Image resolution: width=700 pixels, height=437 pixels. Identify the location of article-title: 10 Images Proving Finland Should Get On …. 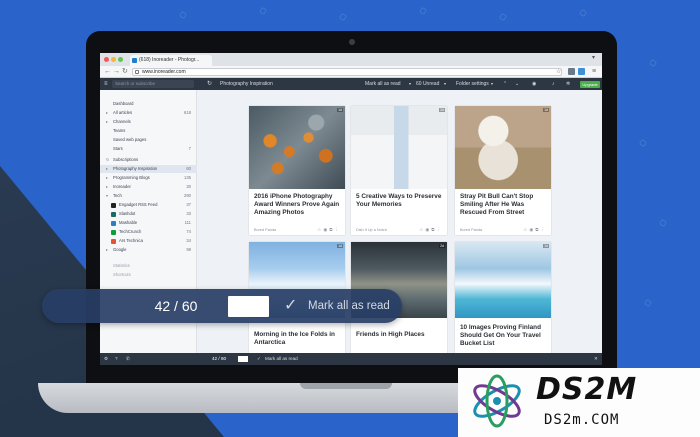
(504, 336).